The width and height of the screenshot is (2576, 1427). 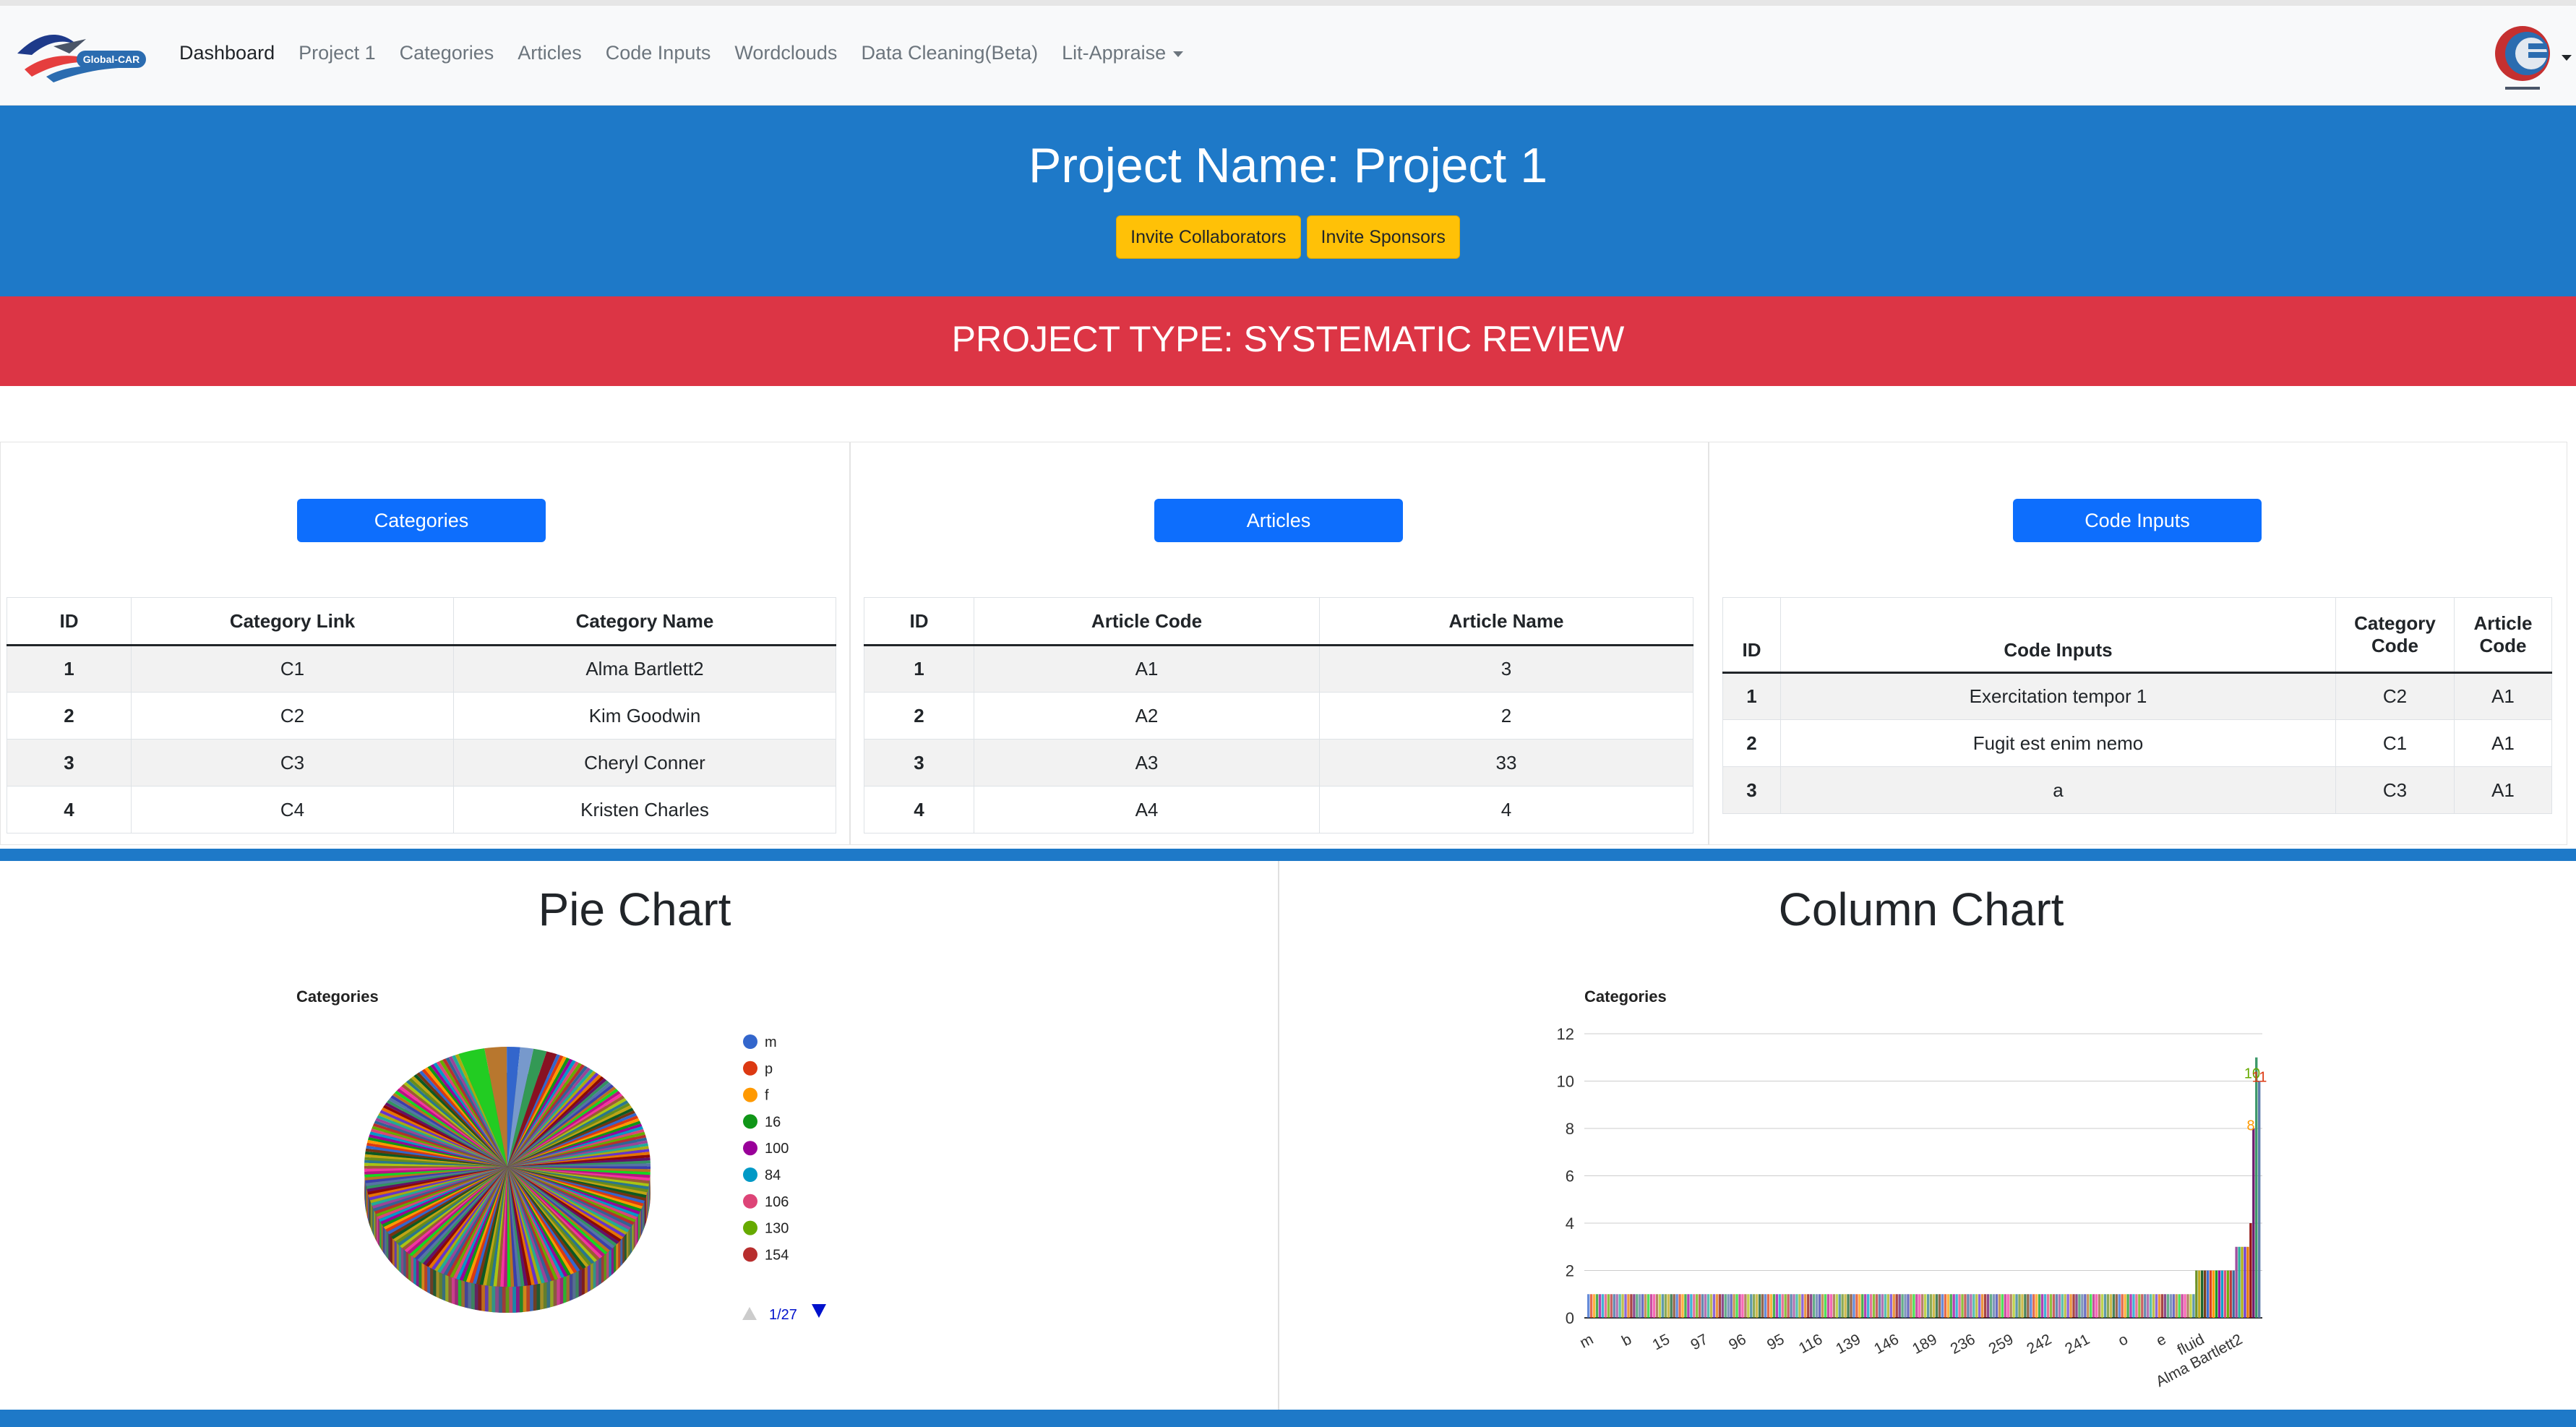 I want to click on legend-label: 100, so click(x=777, y=1149).